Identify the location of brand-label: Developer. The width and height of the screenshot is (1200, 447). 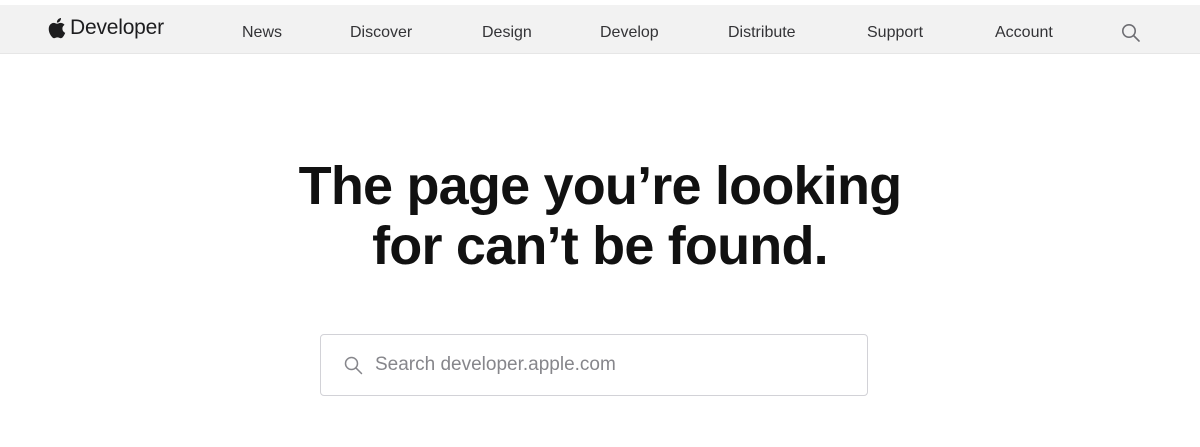
(117, 27).